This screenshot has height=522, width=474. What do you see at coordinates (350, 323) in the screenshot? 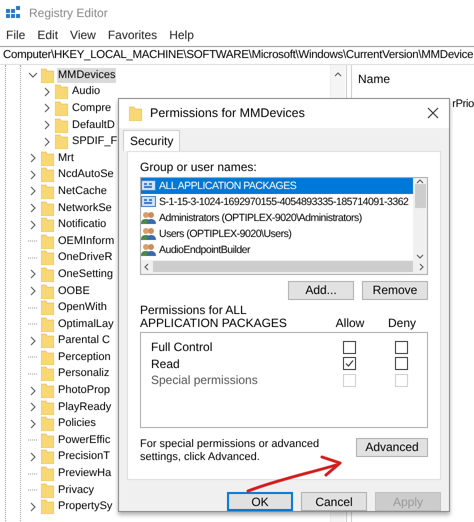
I see `allow-header: Allow` at bounding box center [350, 323].